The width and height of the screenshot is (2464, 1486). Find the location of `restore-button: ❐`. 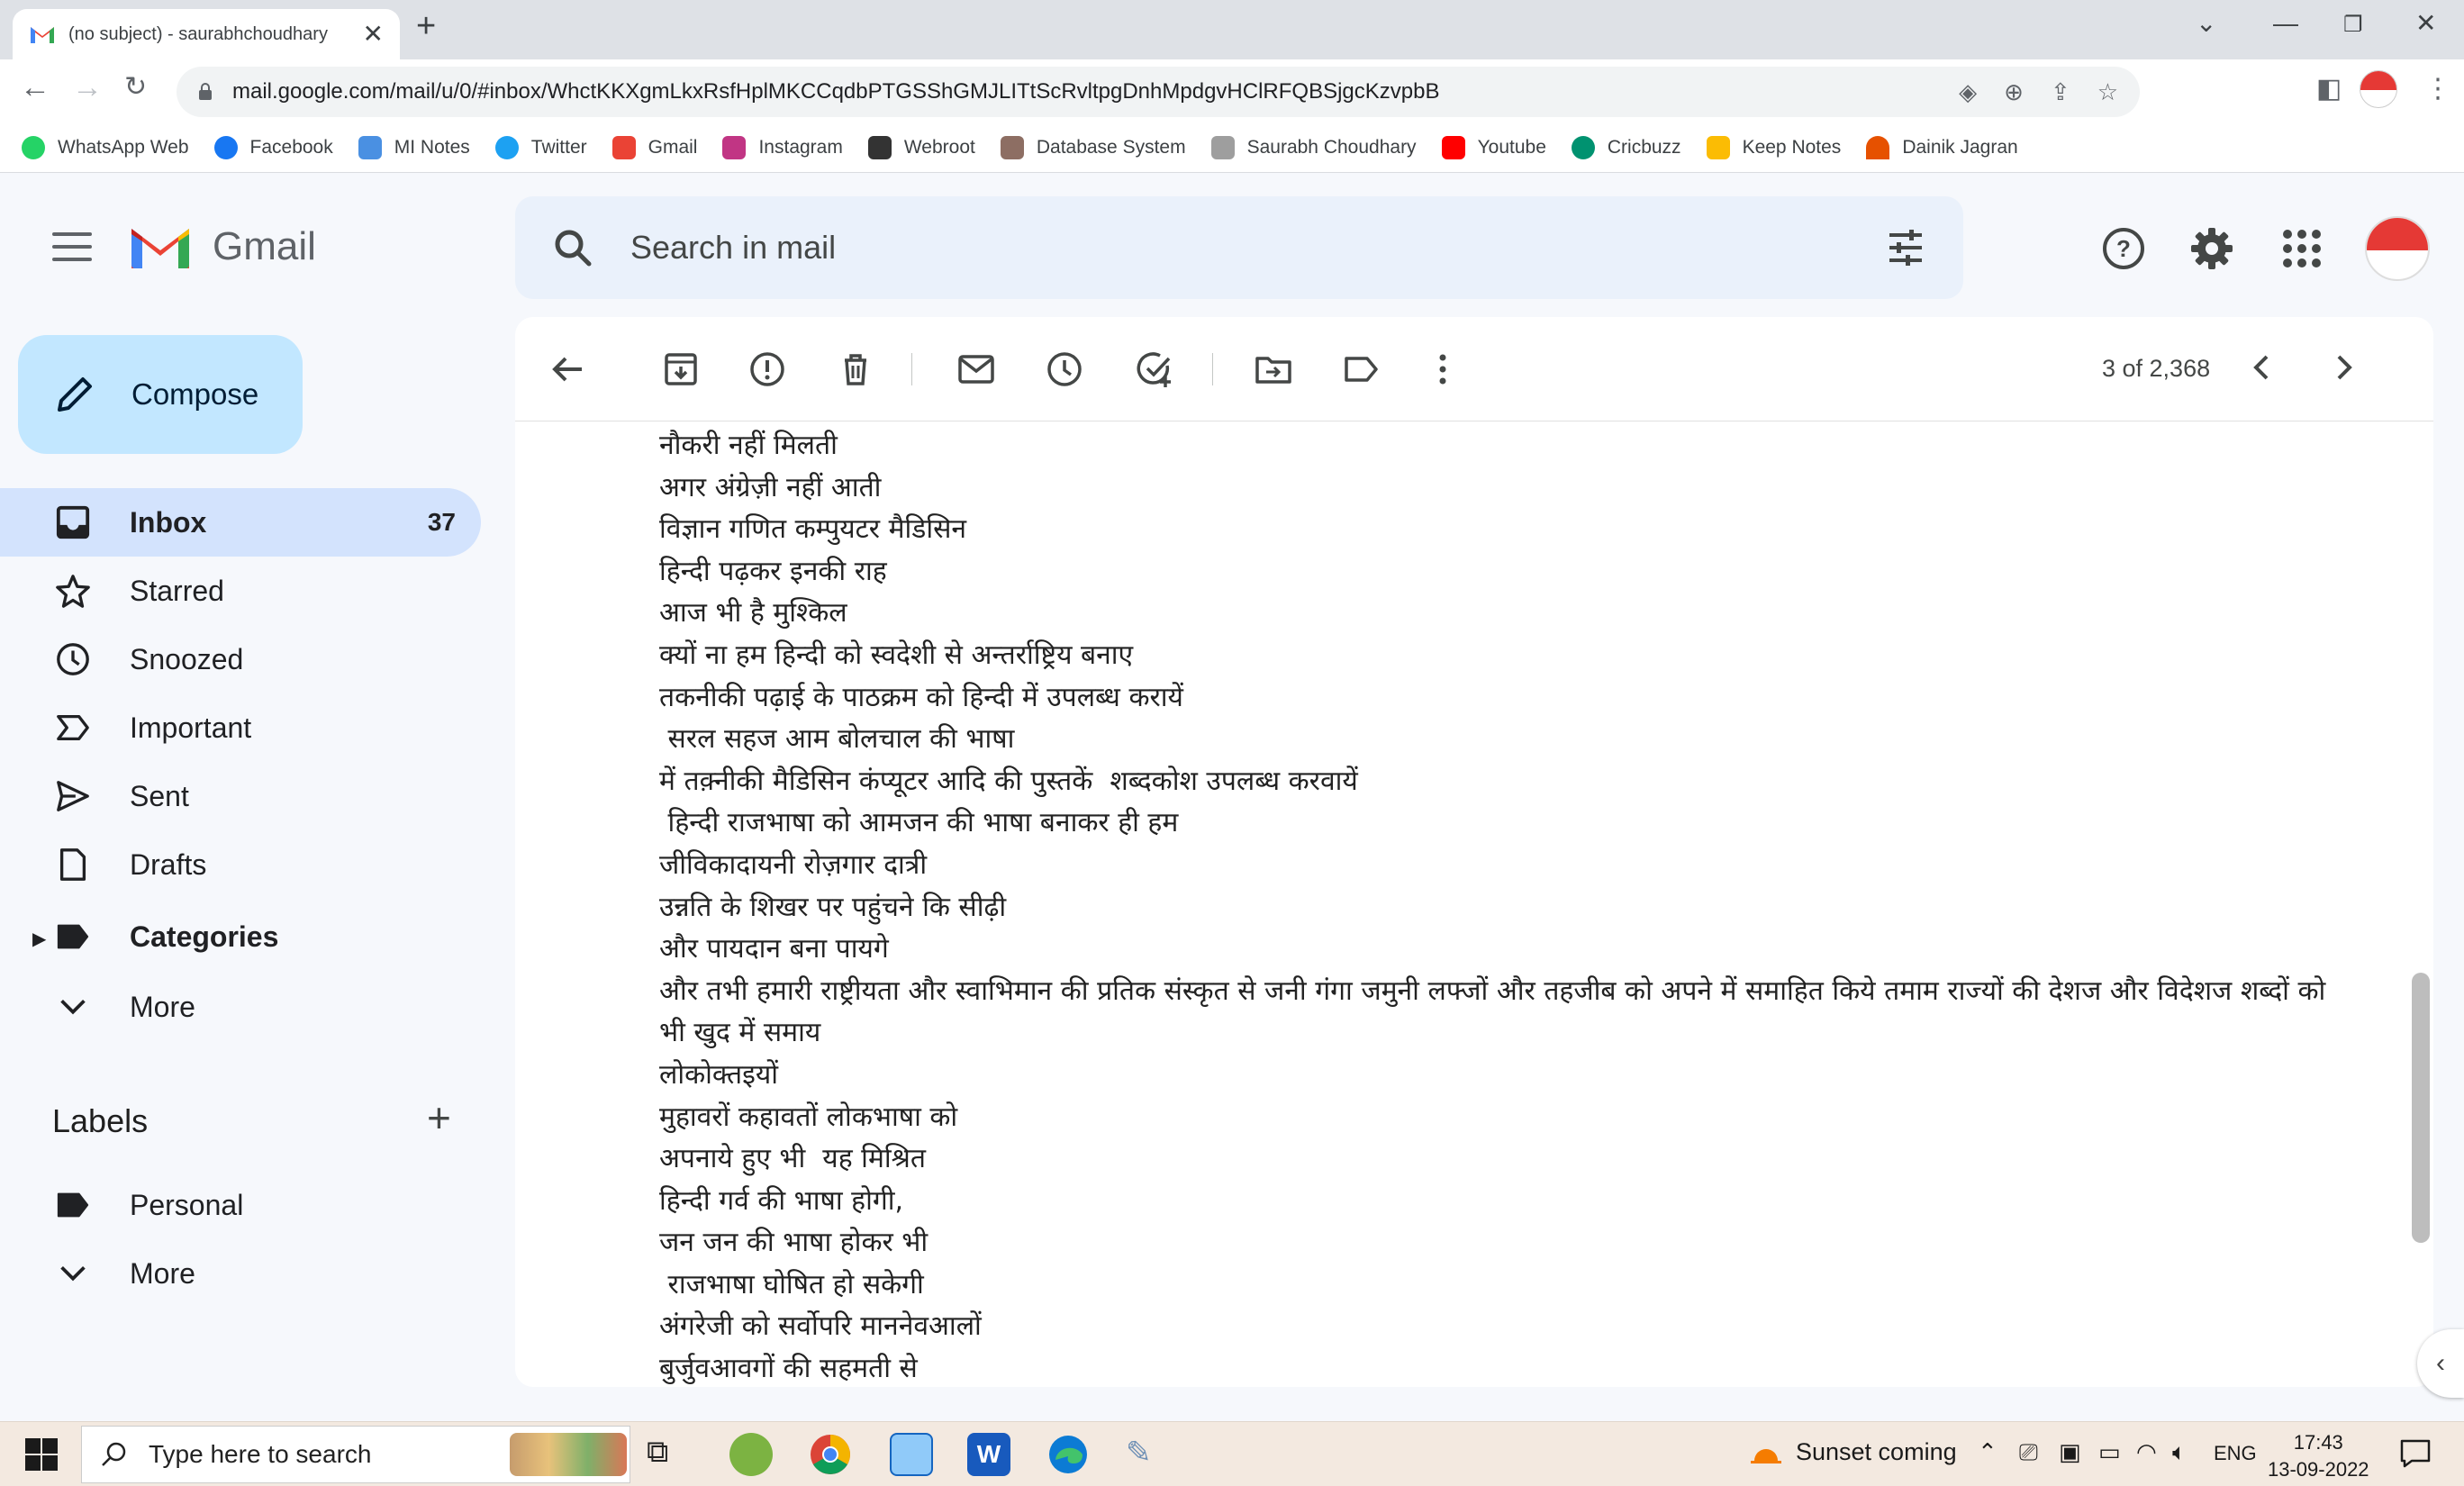

restore-button: ❐ is located at coordinates (2353, 25).